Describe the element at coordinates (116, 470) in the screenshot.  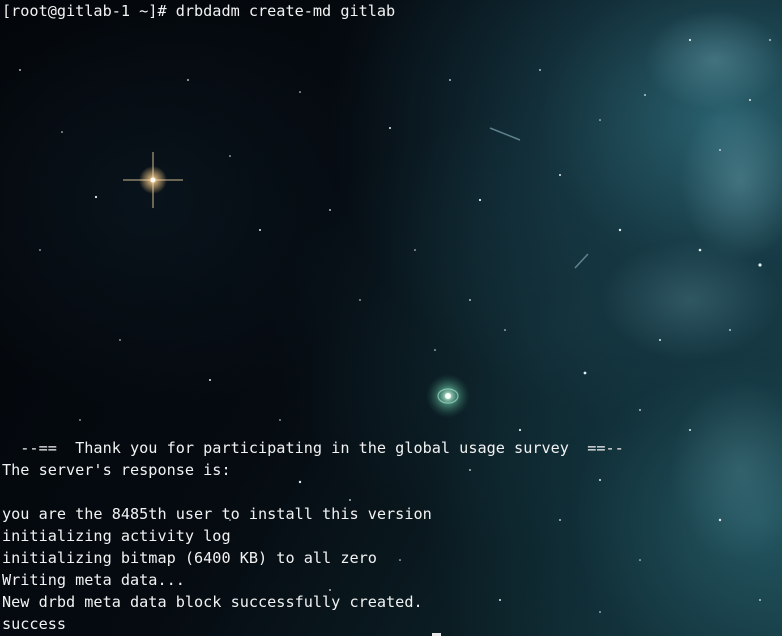
I see `server-response-line: The server's response is:` at that location.